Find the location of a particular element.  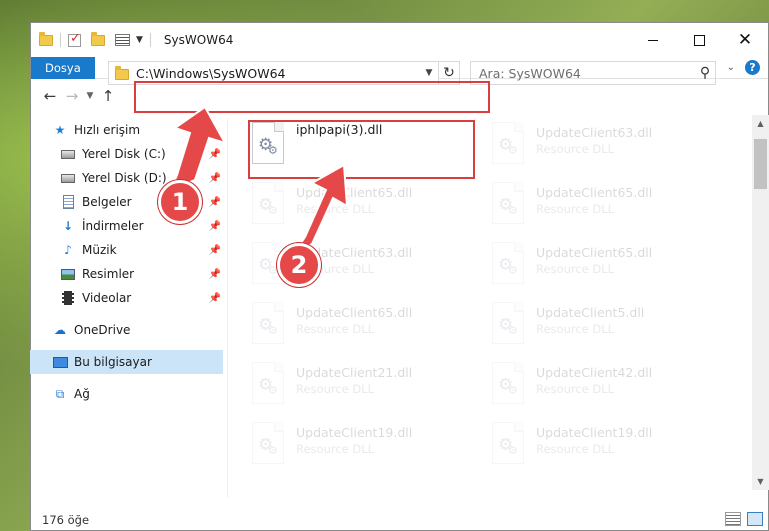

address-highlight-box is located at coordinates (312, 97).